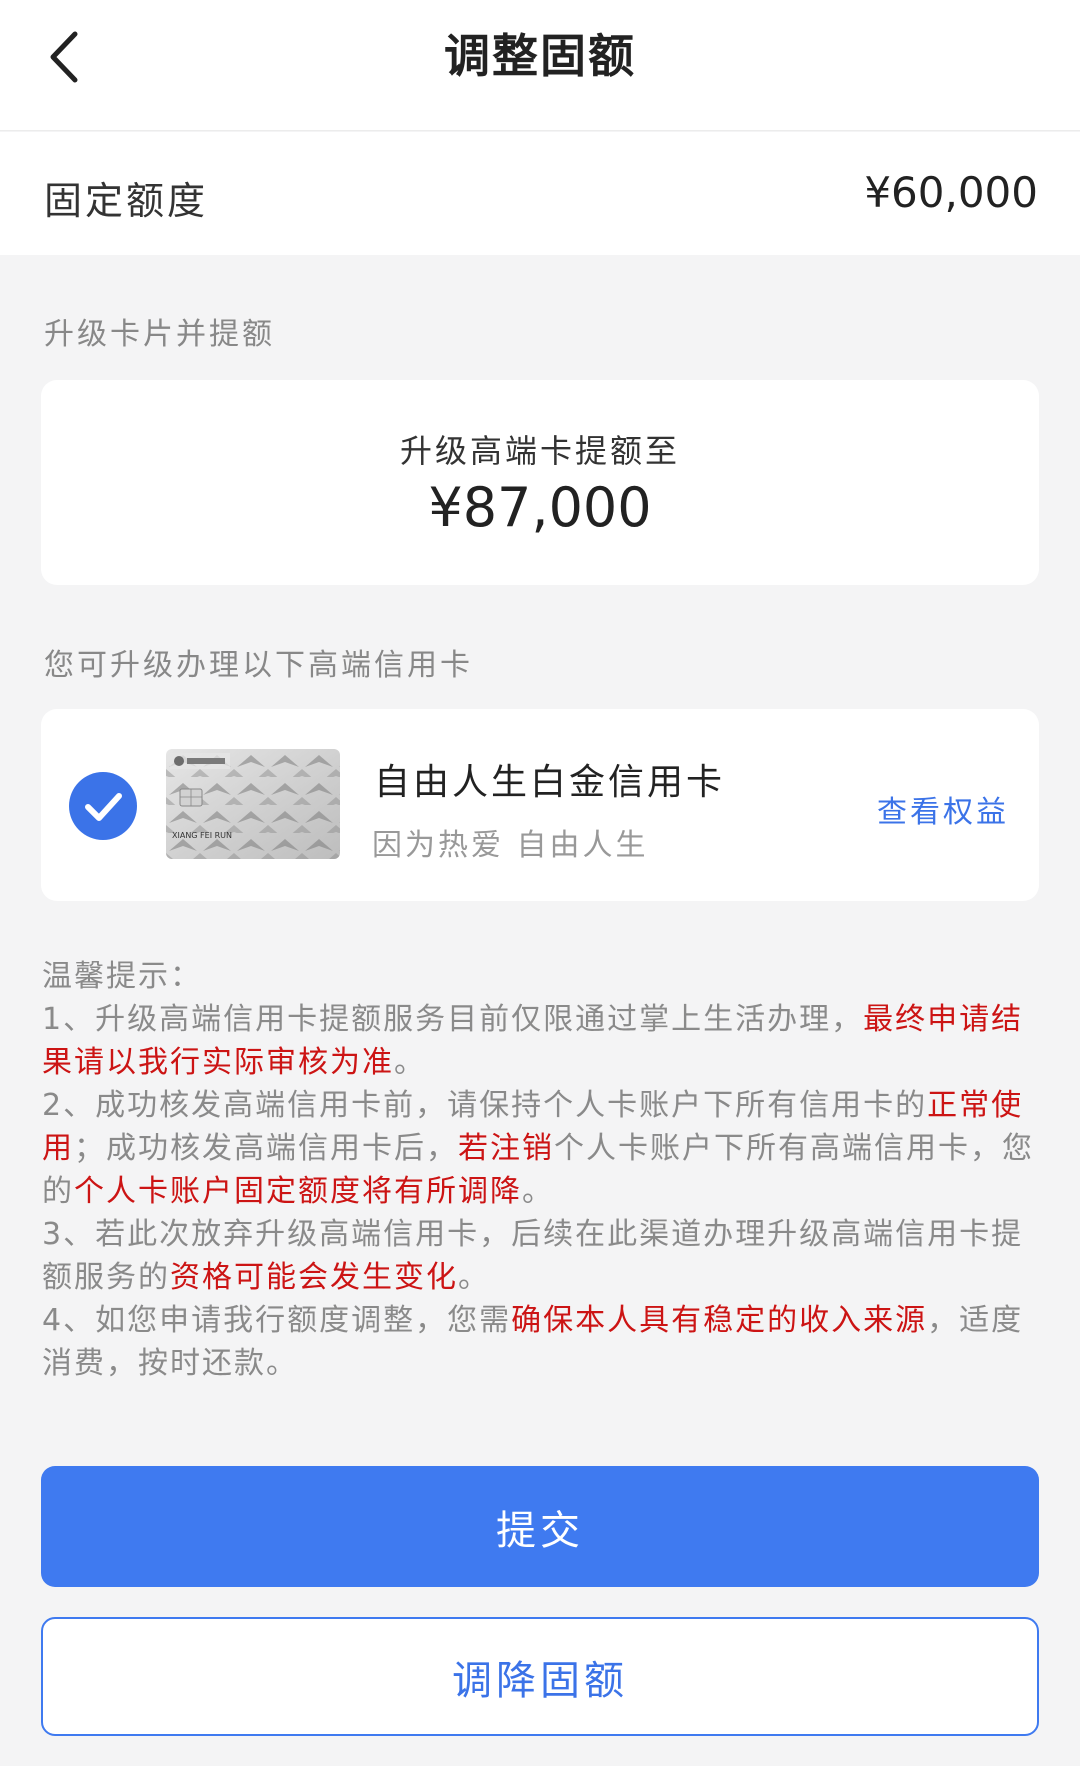 Image resolution: width=1080 pixels, height=1766 pixels. I want to click on fixed-limit-value: ¥60,000, so click(951, 192).